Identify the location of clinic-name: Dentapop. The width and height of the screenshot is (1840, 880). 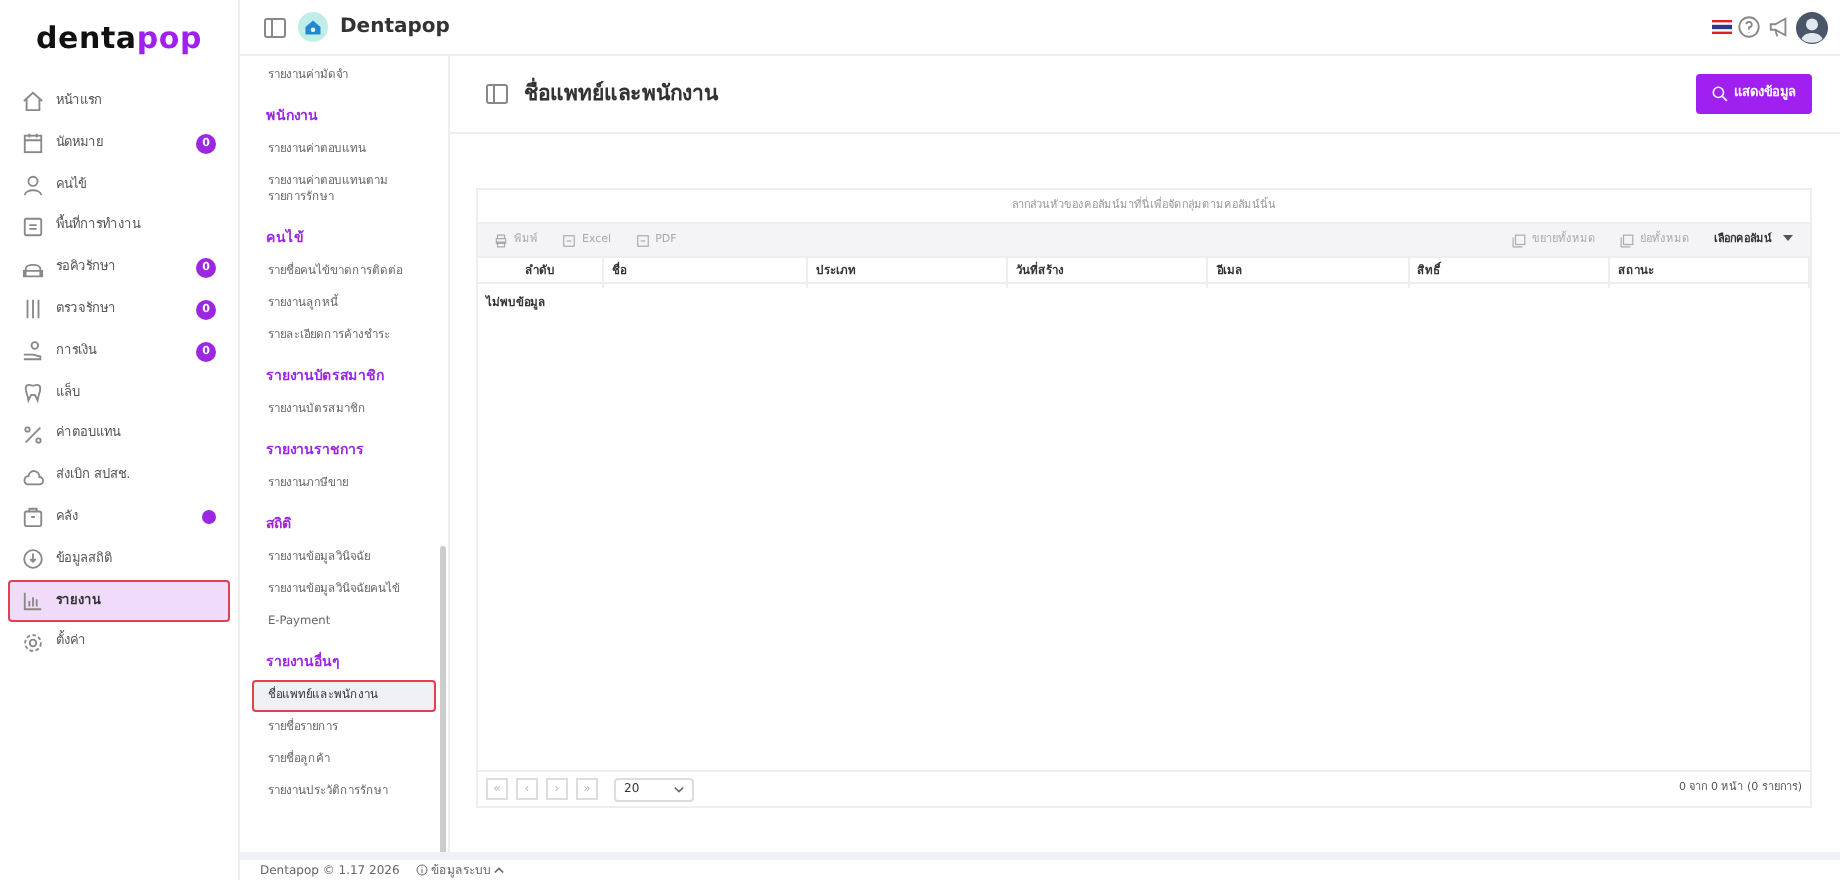
(395, 28).